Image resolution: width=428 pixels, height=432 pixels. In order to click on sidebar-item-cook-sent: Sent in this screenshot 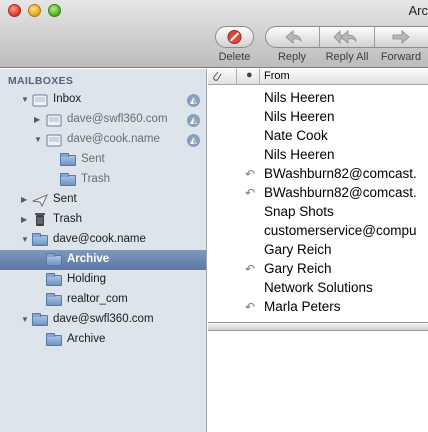, I will do `click(103, 160)`.